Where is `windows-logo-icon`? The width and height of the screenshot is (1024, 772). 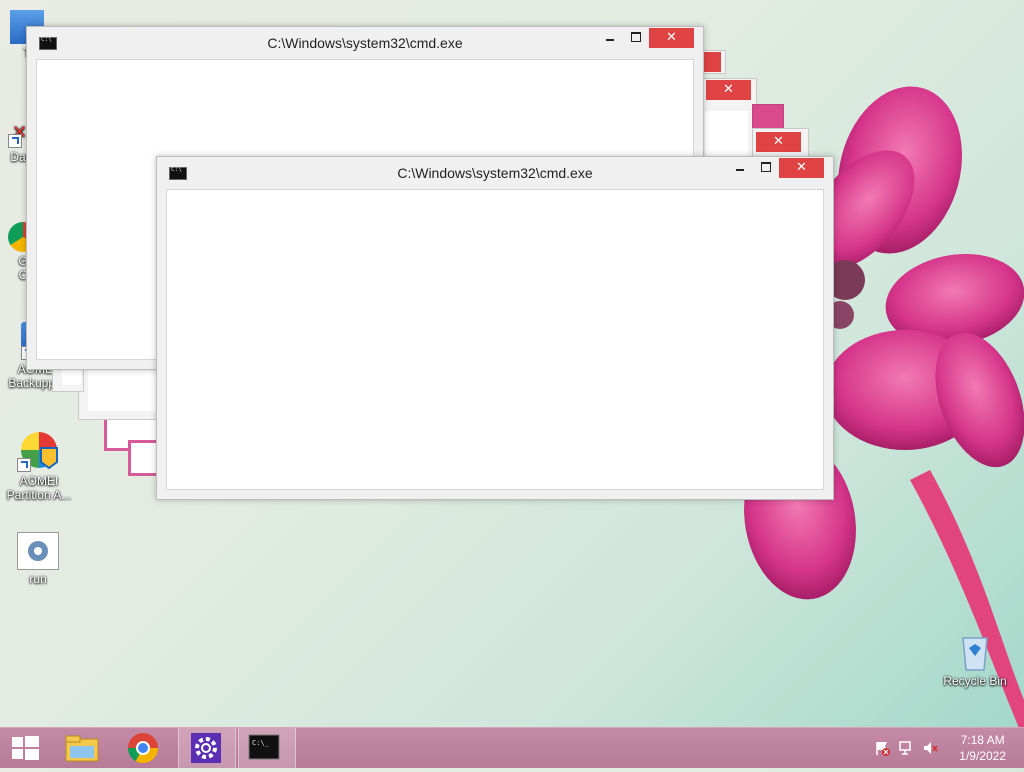
windows-logo-icon is located at coordinates (25, 748).